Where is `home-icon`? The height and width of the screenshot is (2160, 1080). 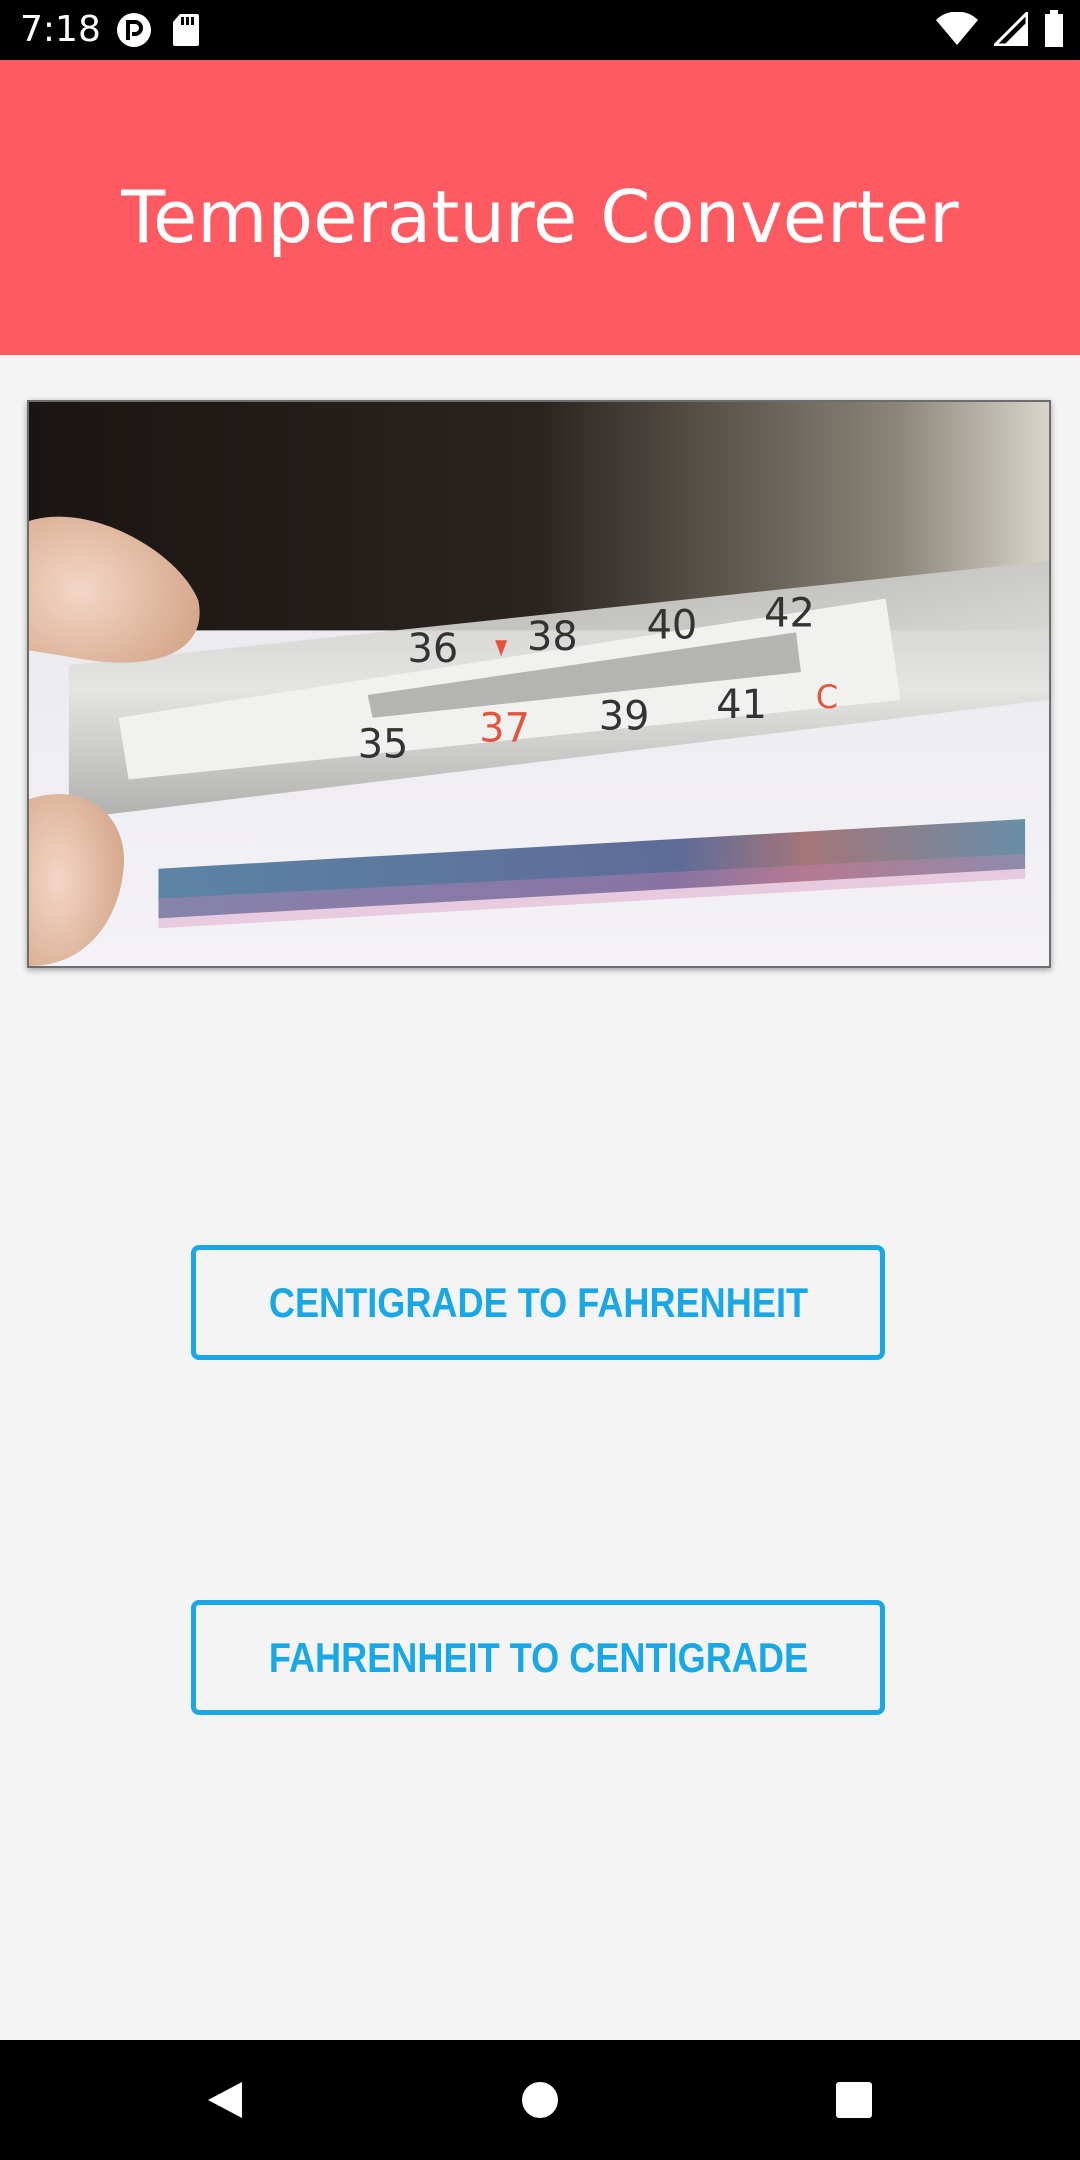 home-icon is located at coordinates (540, 2100).